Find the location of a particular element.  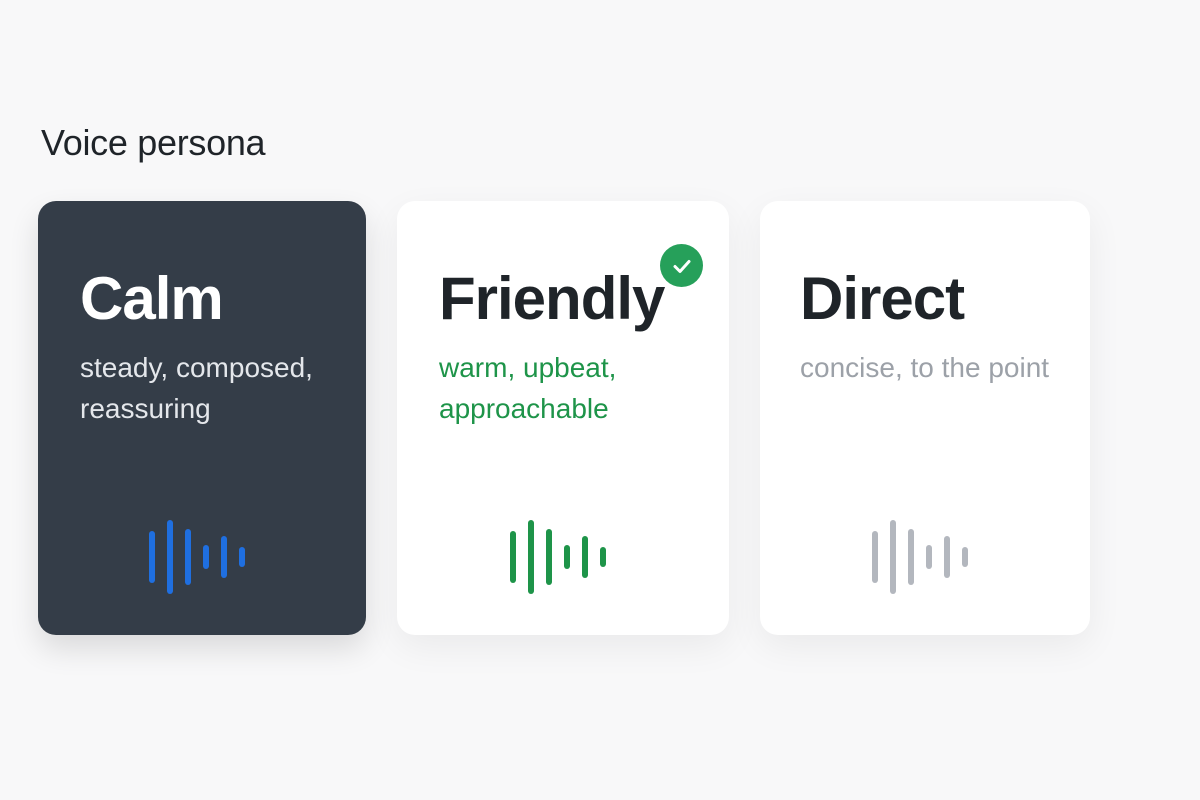

persona-name: Direct is located at coordinates (882, 298).